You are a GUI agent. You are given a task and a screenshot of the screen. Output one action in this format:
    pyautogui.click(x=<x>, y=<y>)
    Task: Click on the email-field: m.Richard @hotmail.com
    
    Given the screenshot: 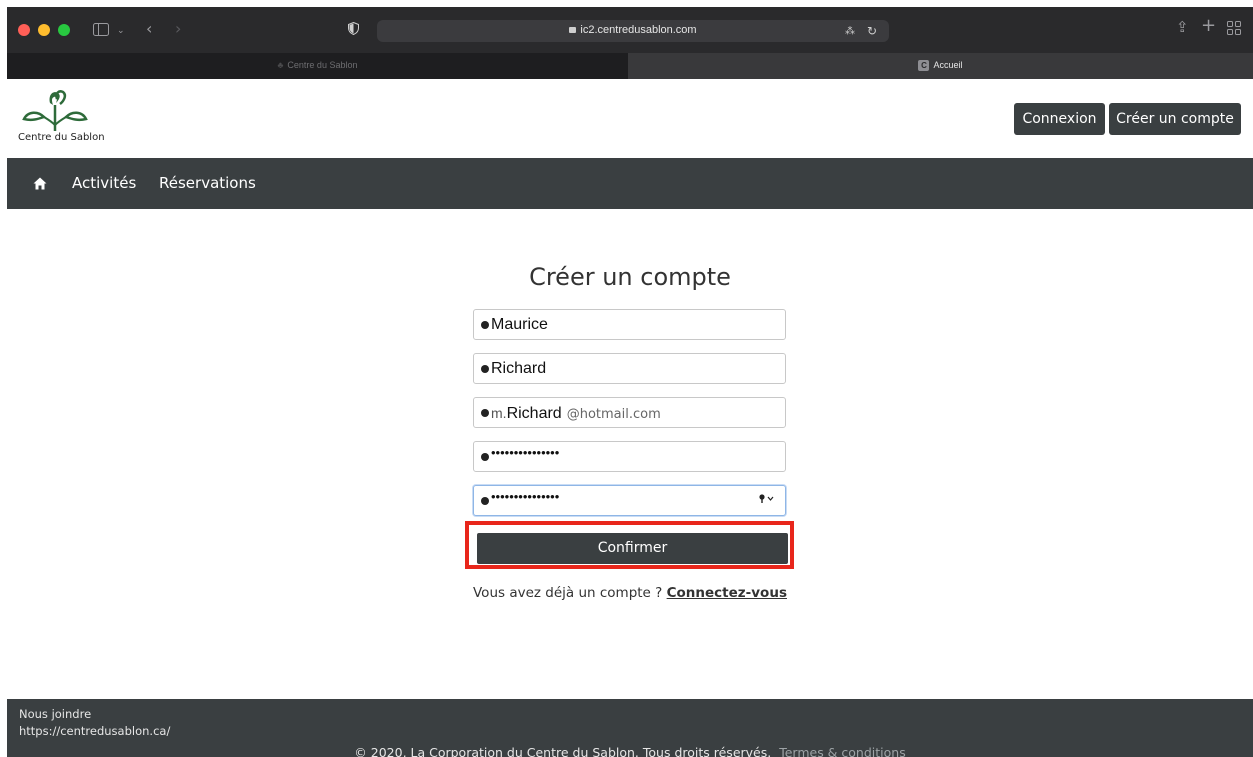 What is the action you would take?
    pyautogui.click(x=629, y=412)
    